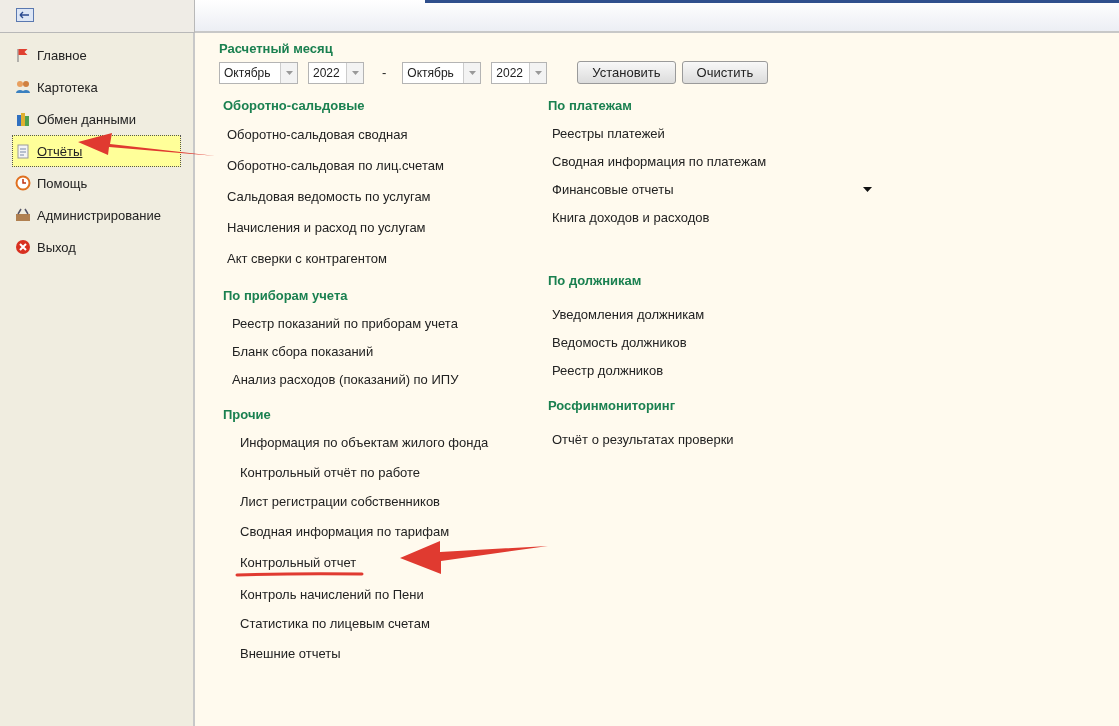 This screenshot has width=1119, height=726. I want to click on toolbox-icon, so click(23, 215).